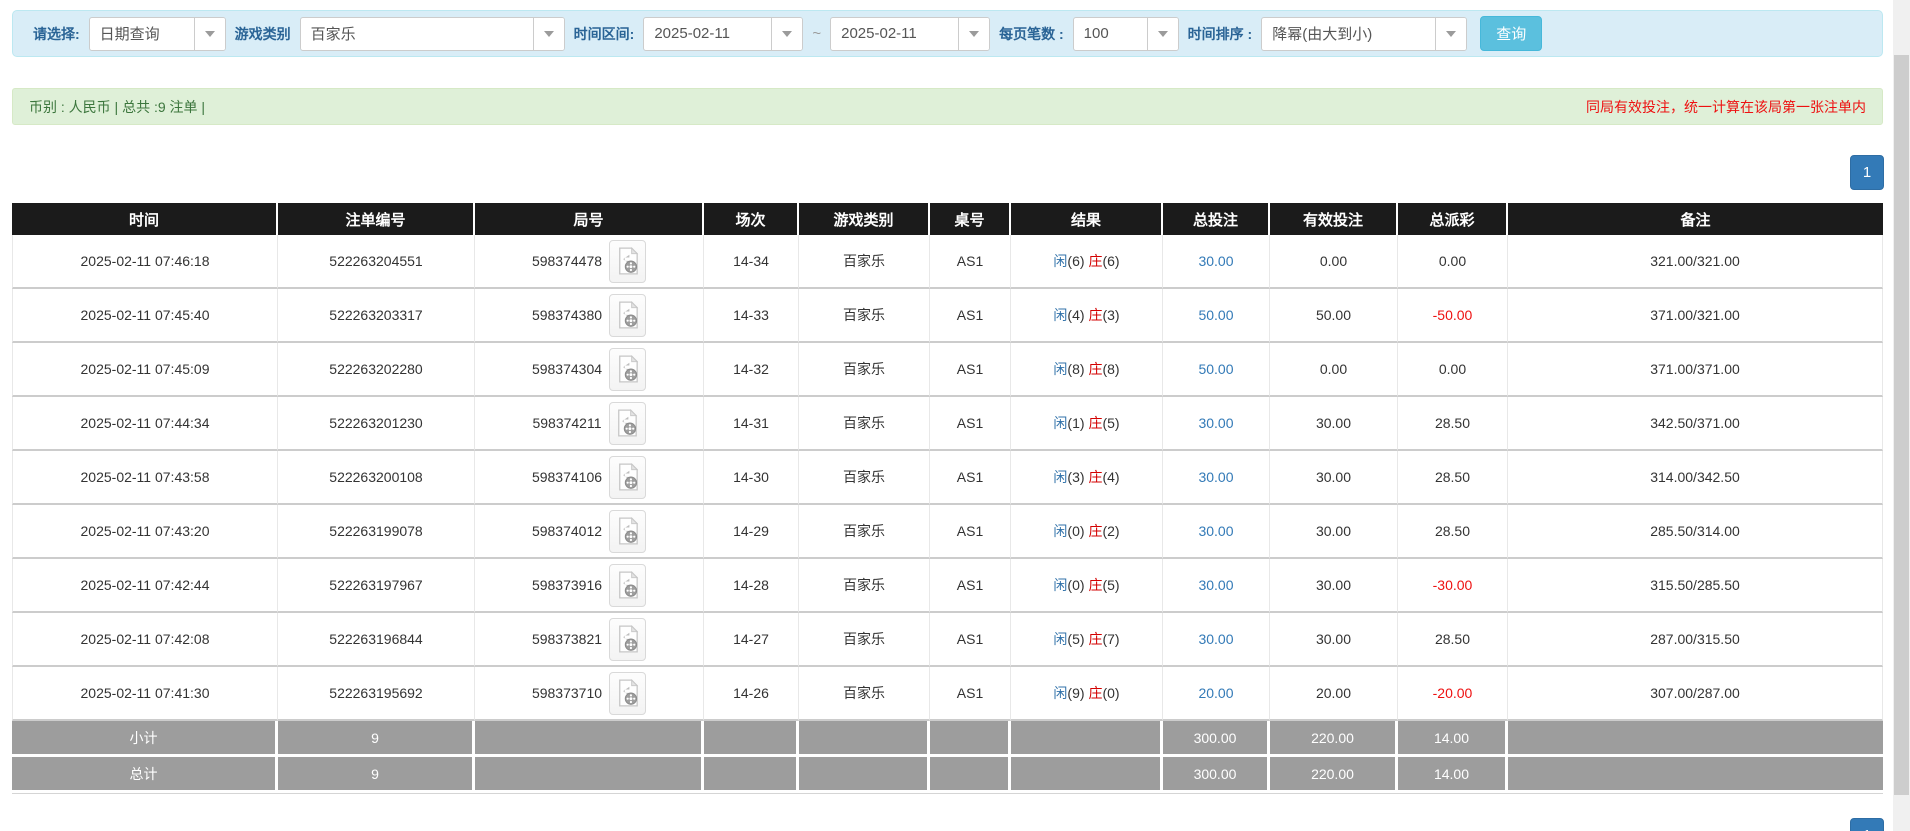 The image size is (1910, 831). Describe the element at coordinates (879, 33) in the screenshot. I see `date-to-value: 2025-02-11` at that location.